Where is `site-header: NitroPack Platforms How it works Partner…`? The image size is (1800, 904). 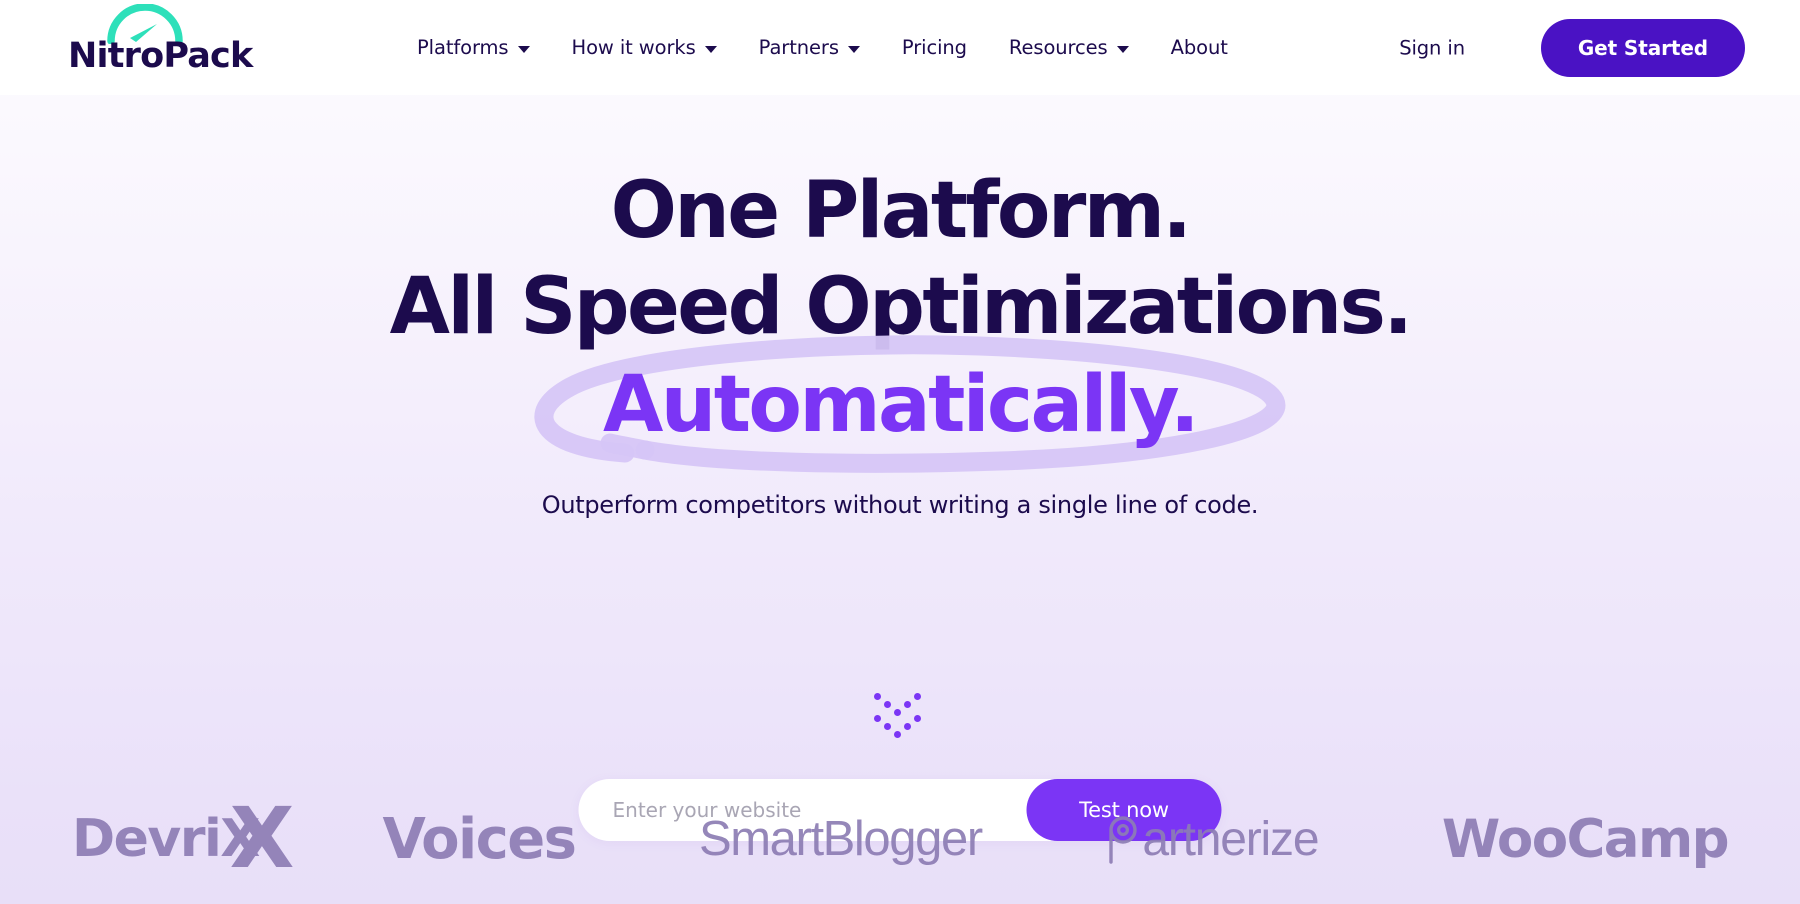
site-header: NitroPack Platforms How it works Partner… is located at coordinates (900, 47).